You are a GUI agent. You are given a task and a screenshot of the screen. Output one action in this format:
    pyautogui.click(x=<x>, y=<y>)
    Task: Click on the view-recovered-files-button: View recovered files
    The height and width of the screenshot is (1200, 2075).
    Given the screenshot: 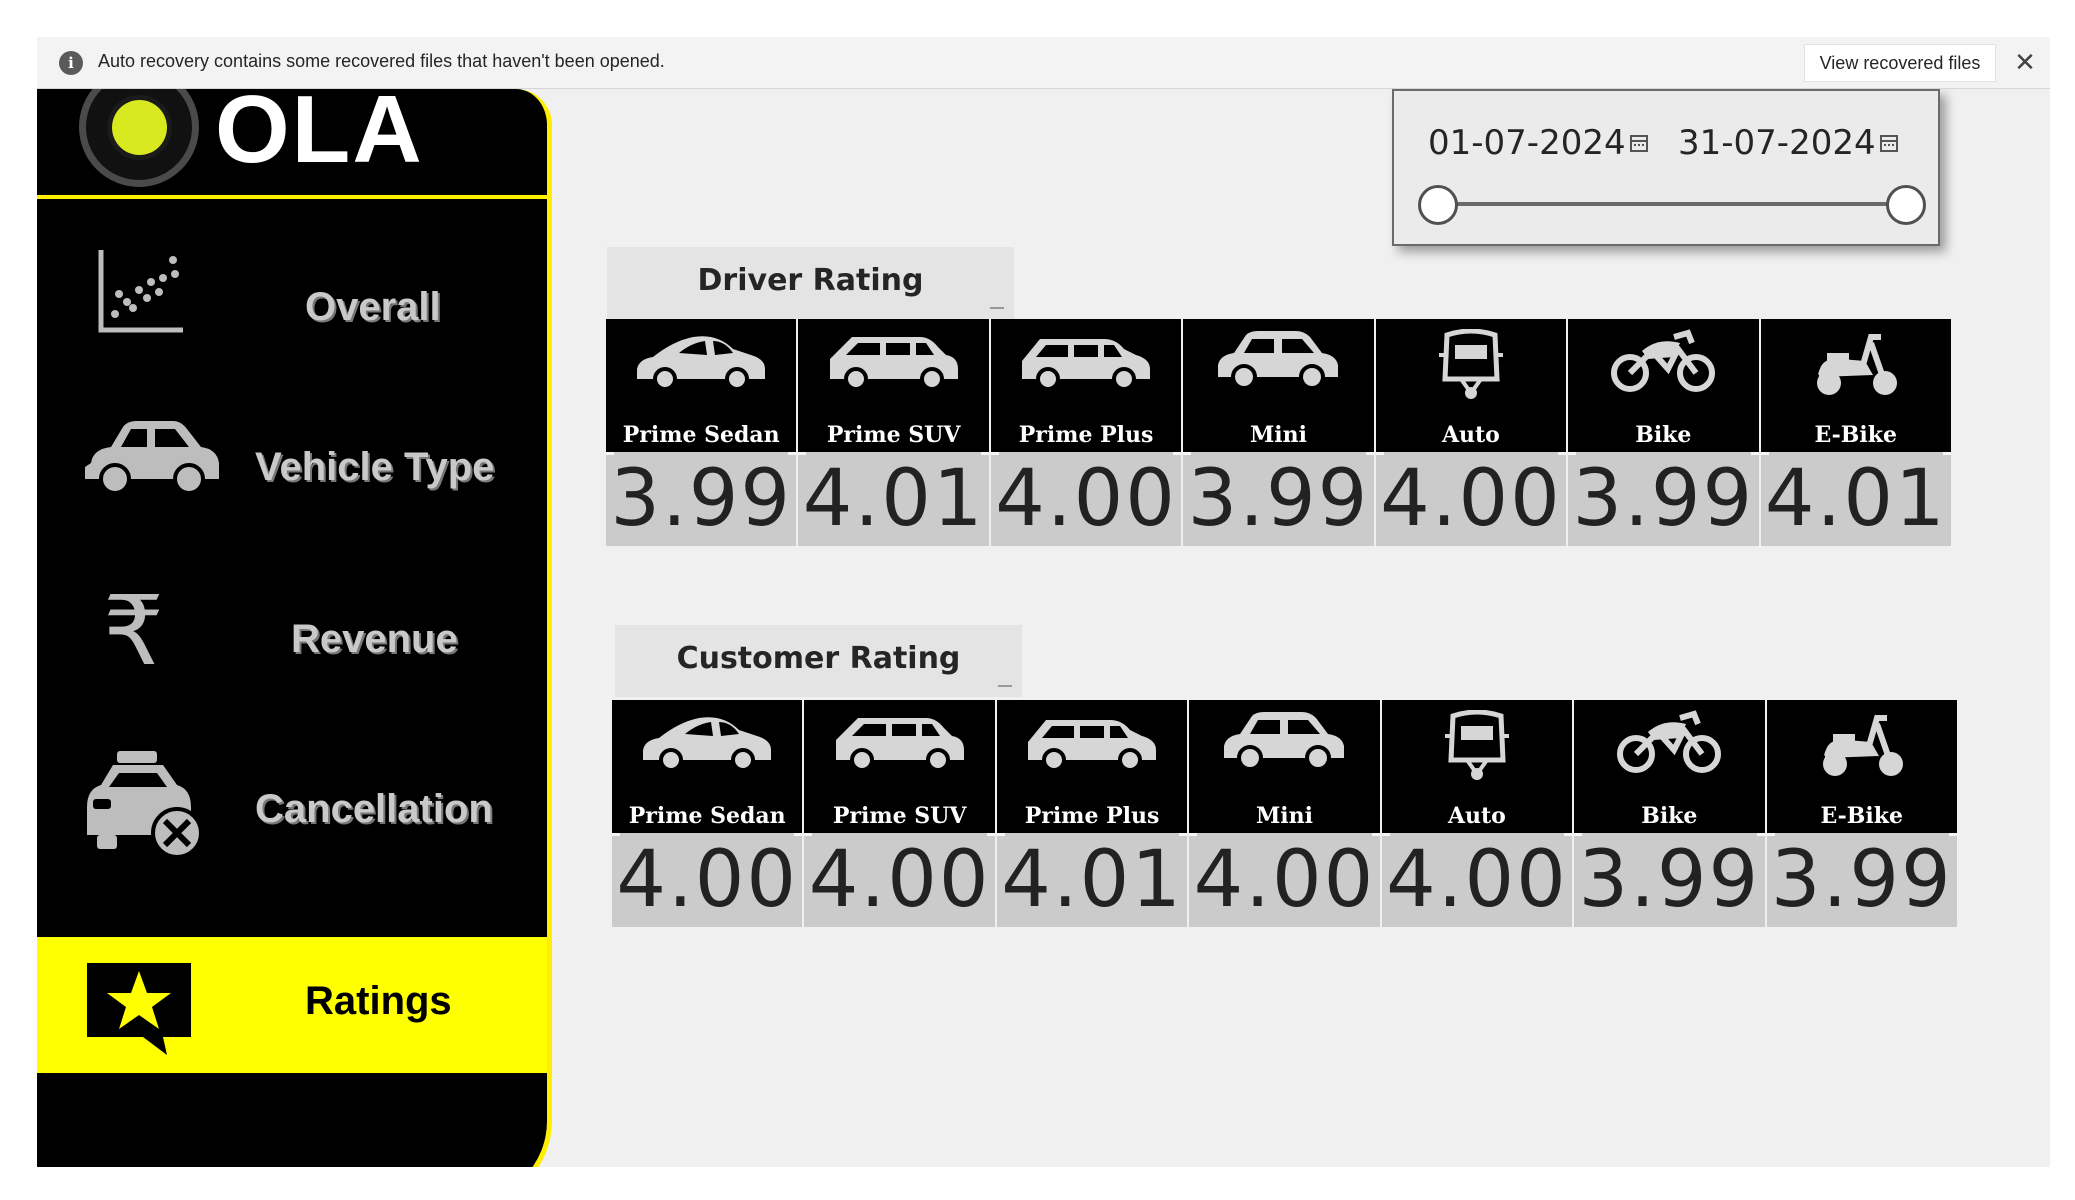 What is the action you would take?
    pyautogui.click(x=1900, y=63)
    